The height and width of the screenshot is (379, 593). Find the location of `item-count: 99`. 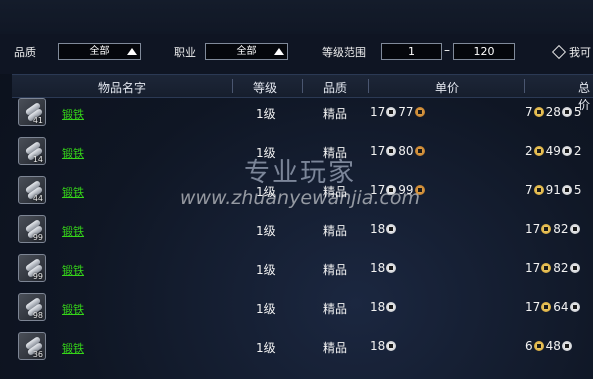

item-count: 99 is located at coordinates (37, 276).